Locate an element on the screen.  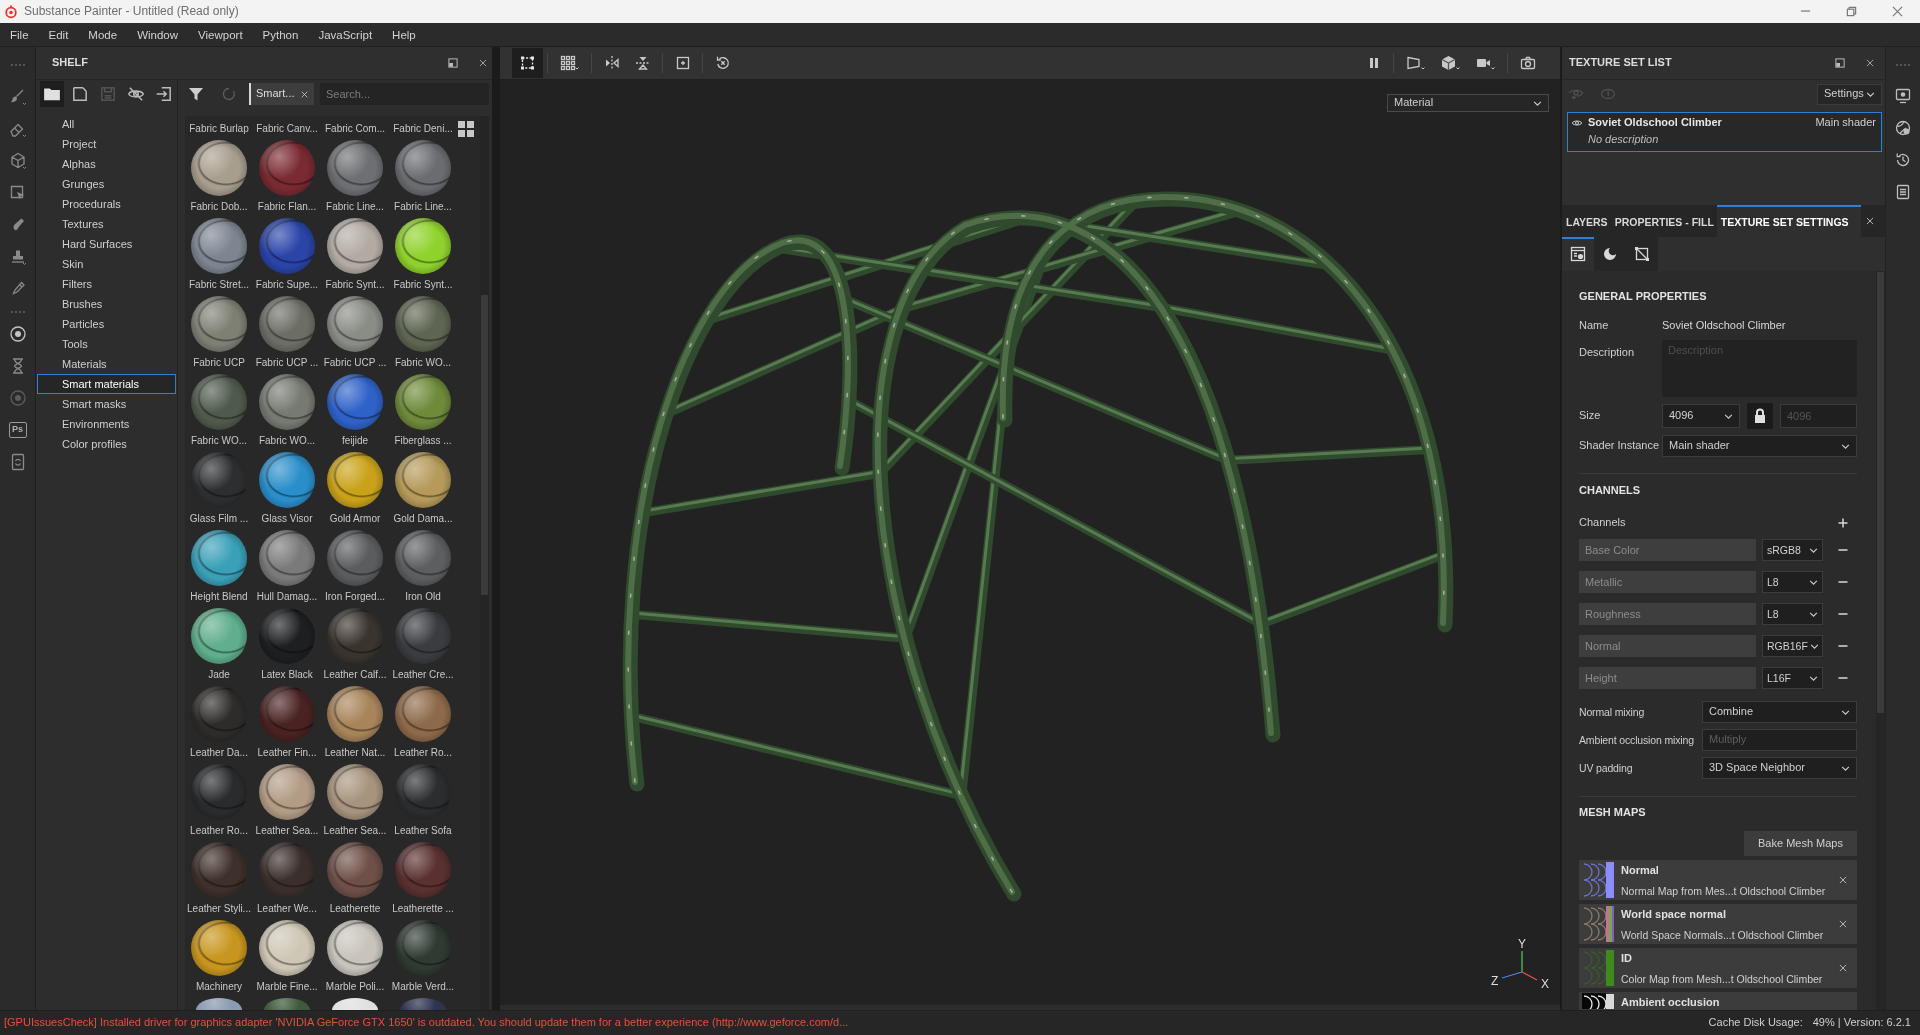
lock-icon is located at coordinates (1760, 416).